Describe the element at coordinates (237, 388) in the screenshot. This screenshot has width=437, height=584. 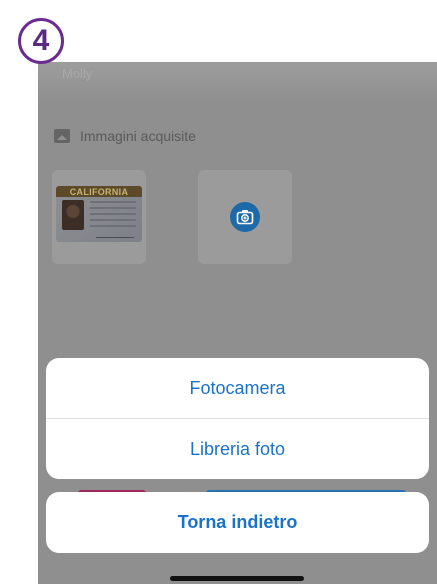
I see `camera-option: Fotocamera` at that location.